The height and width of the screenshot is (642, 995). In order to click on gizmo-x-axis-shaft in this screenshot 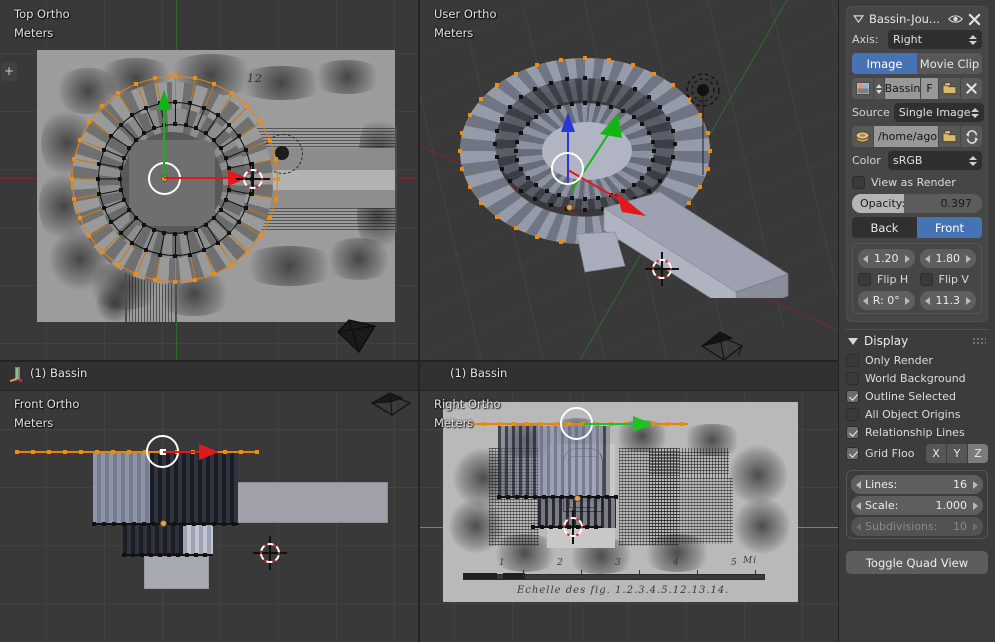, I will do `click(197, 178)`.